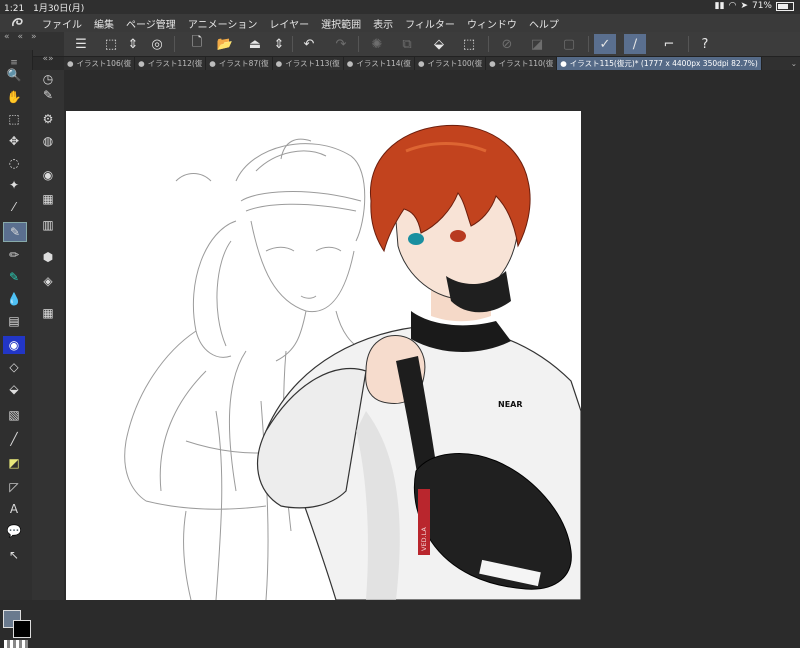  What do you see at coordinates (492, 23) in the screenshot?
I see `menu-window: ウィンドウ` at bounding box center [492, 23].